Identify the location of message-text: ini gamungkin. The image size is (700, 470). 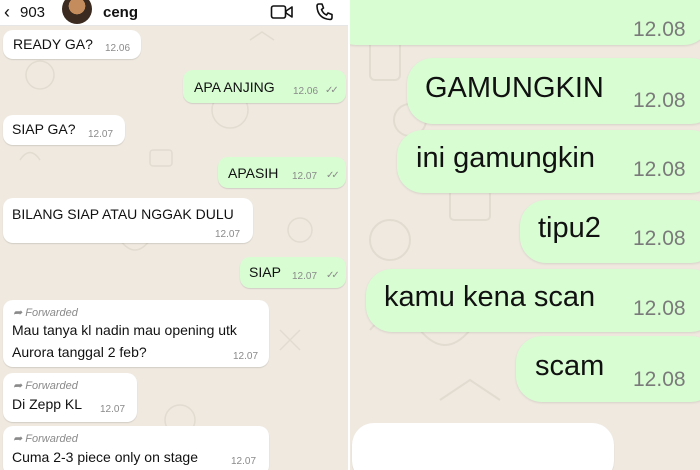
(505, 158).